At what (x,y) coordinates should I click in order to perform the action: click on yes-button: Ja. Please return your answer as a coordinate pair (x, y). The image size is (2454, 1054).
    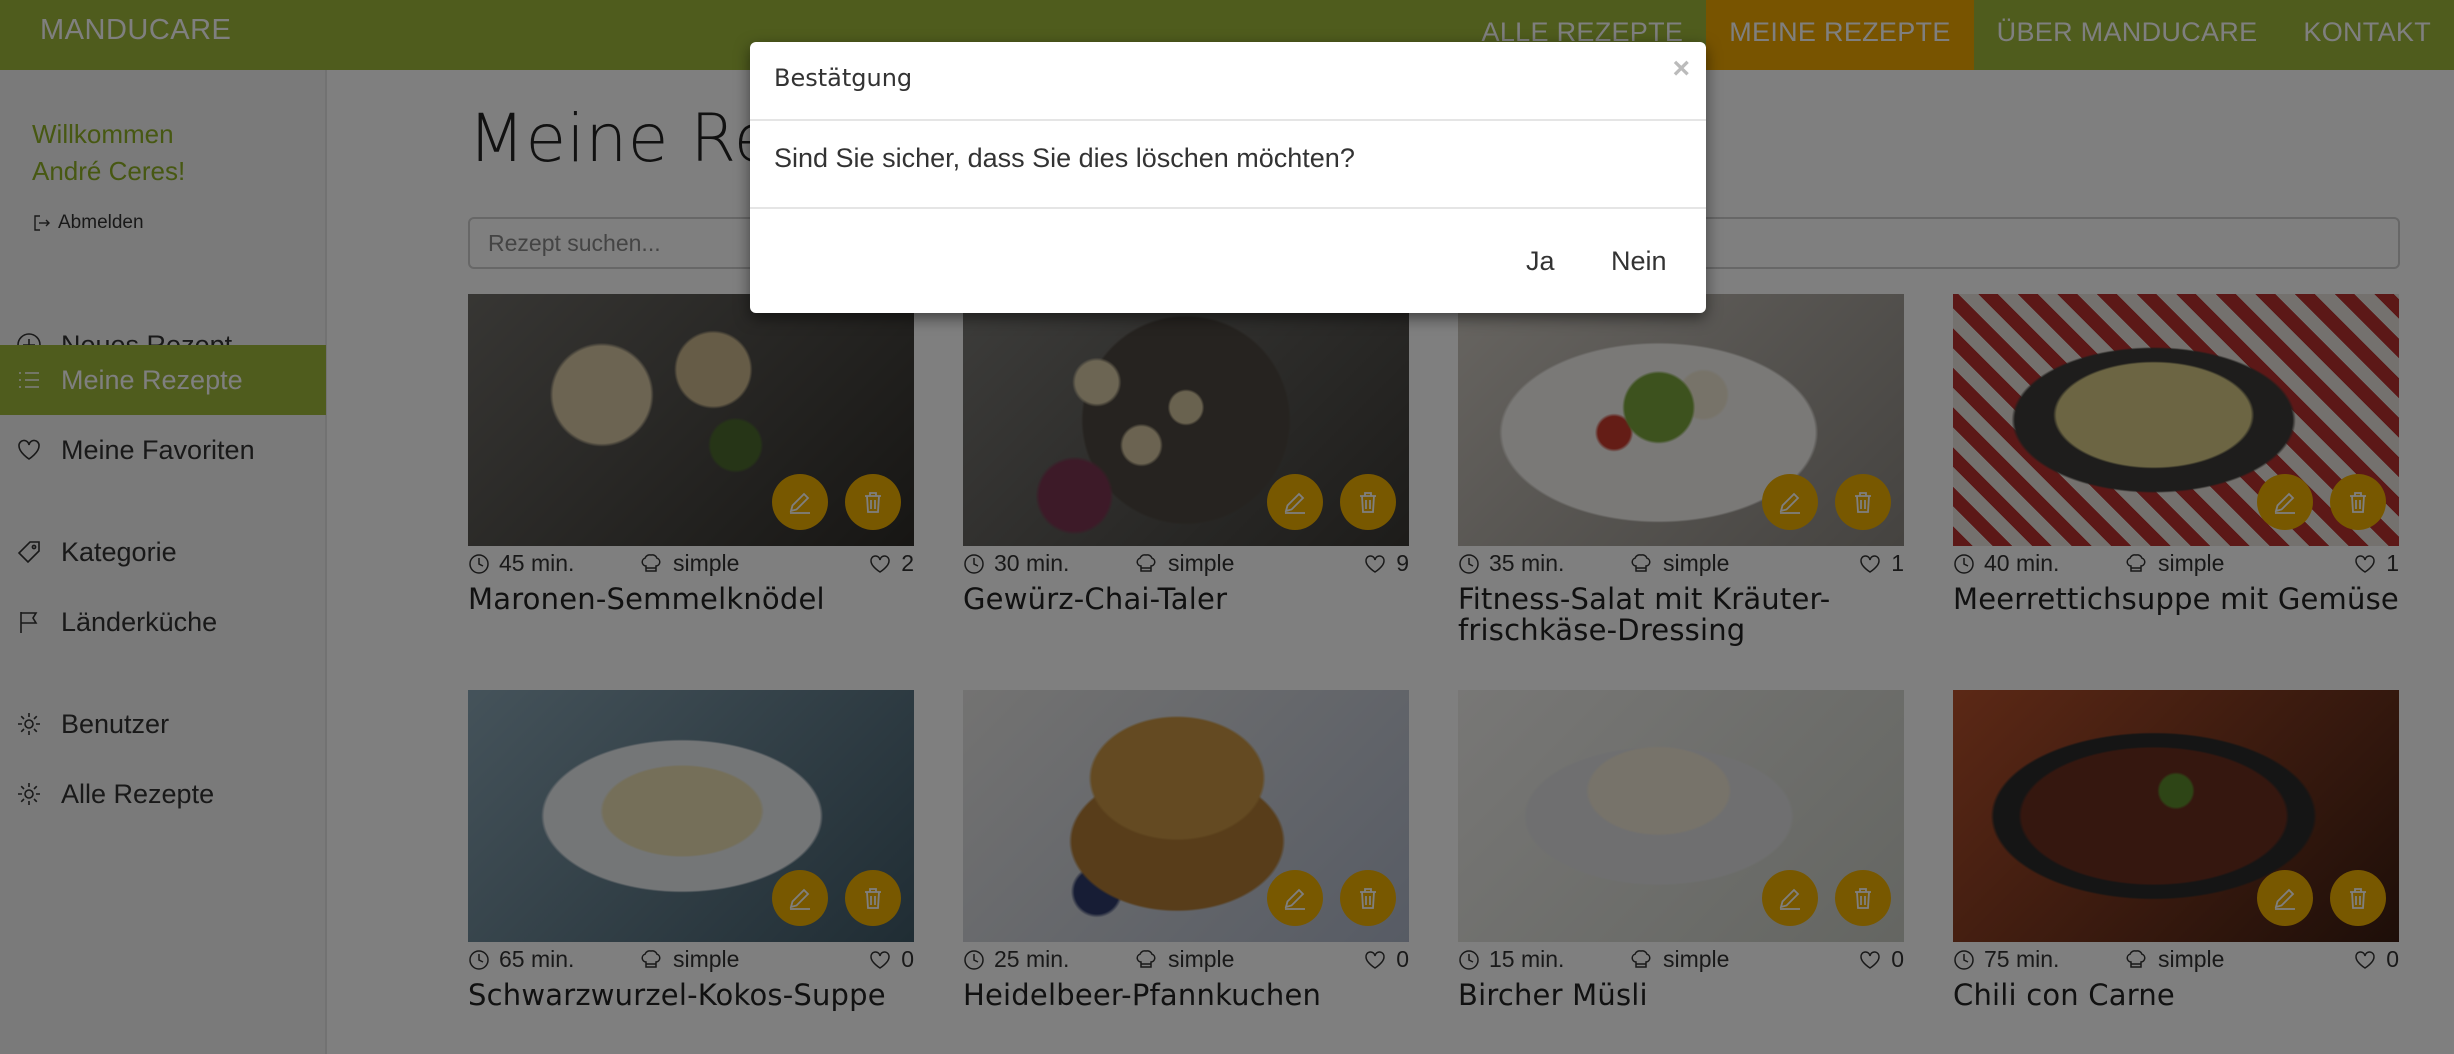
    Looking at the image, I should click on (1540, 261).